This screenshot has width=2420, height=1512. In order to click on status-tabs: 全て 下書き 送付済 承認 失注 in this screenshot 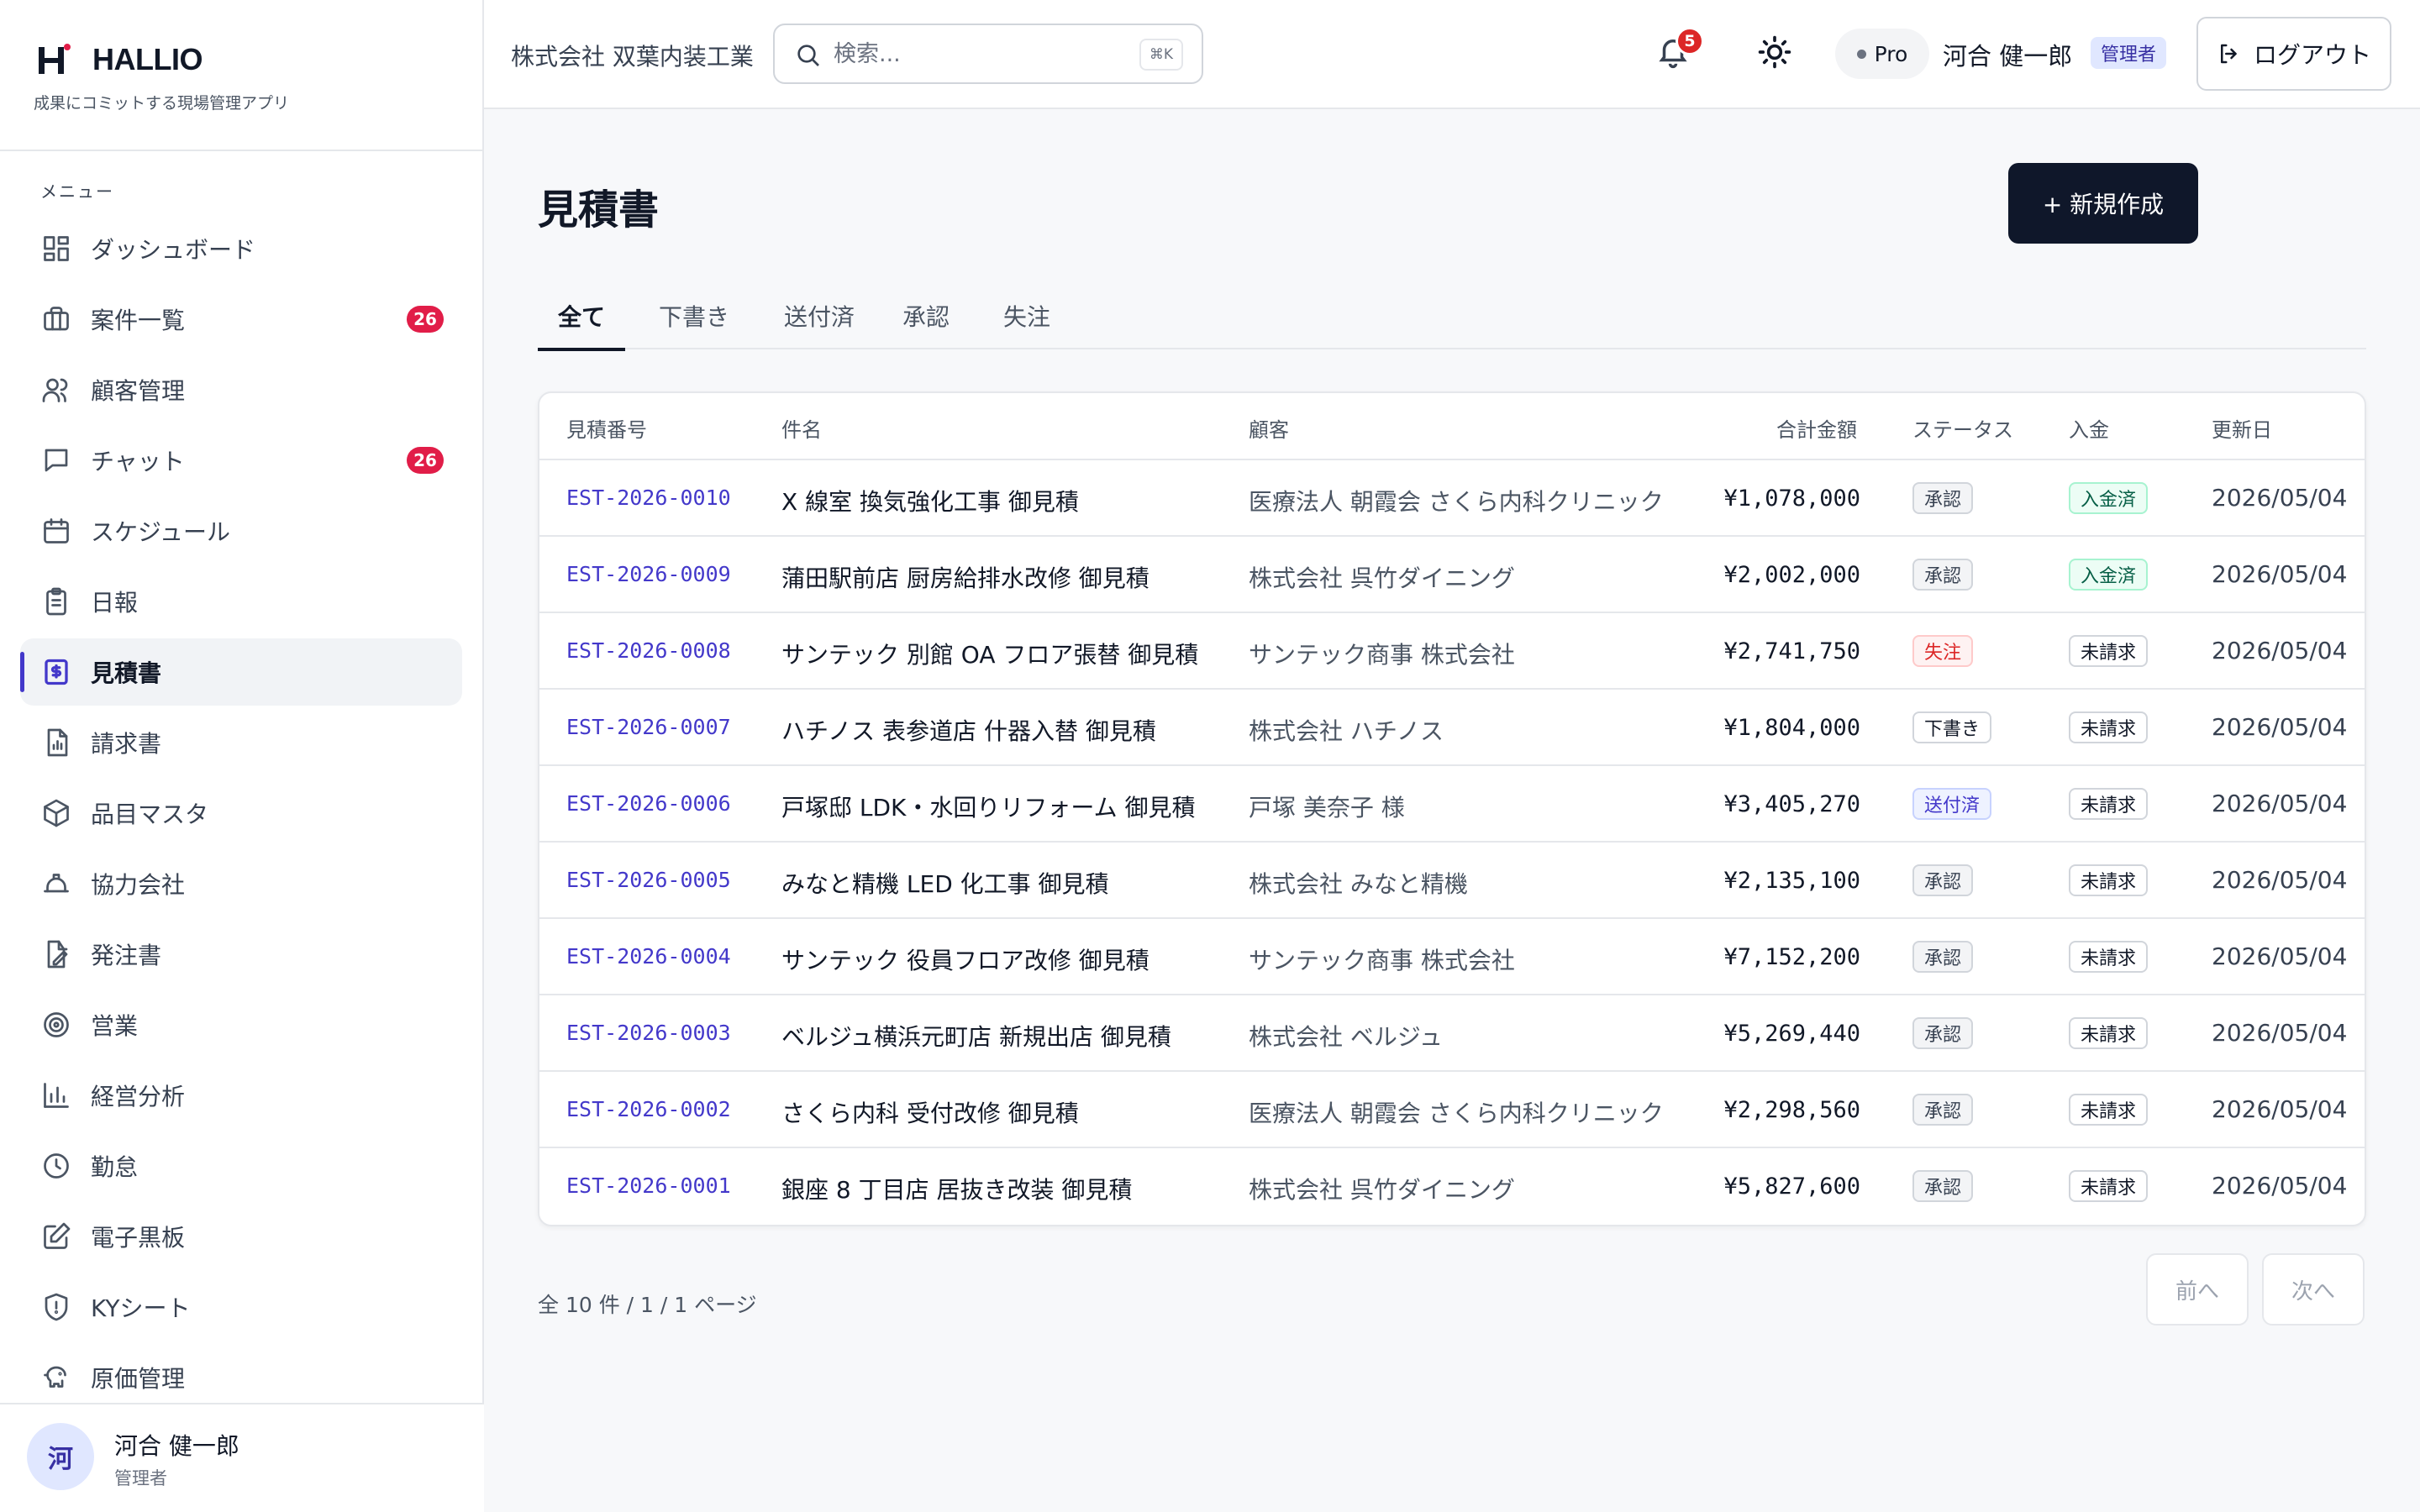, I will do `click(1452, 321)`.